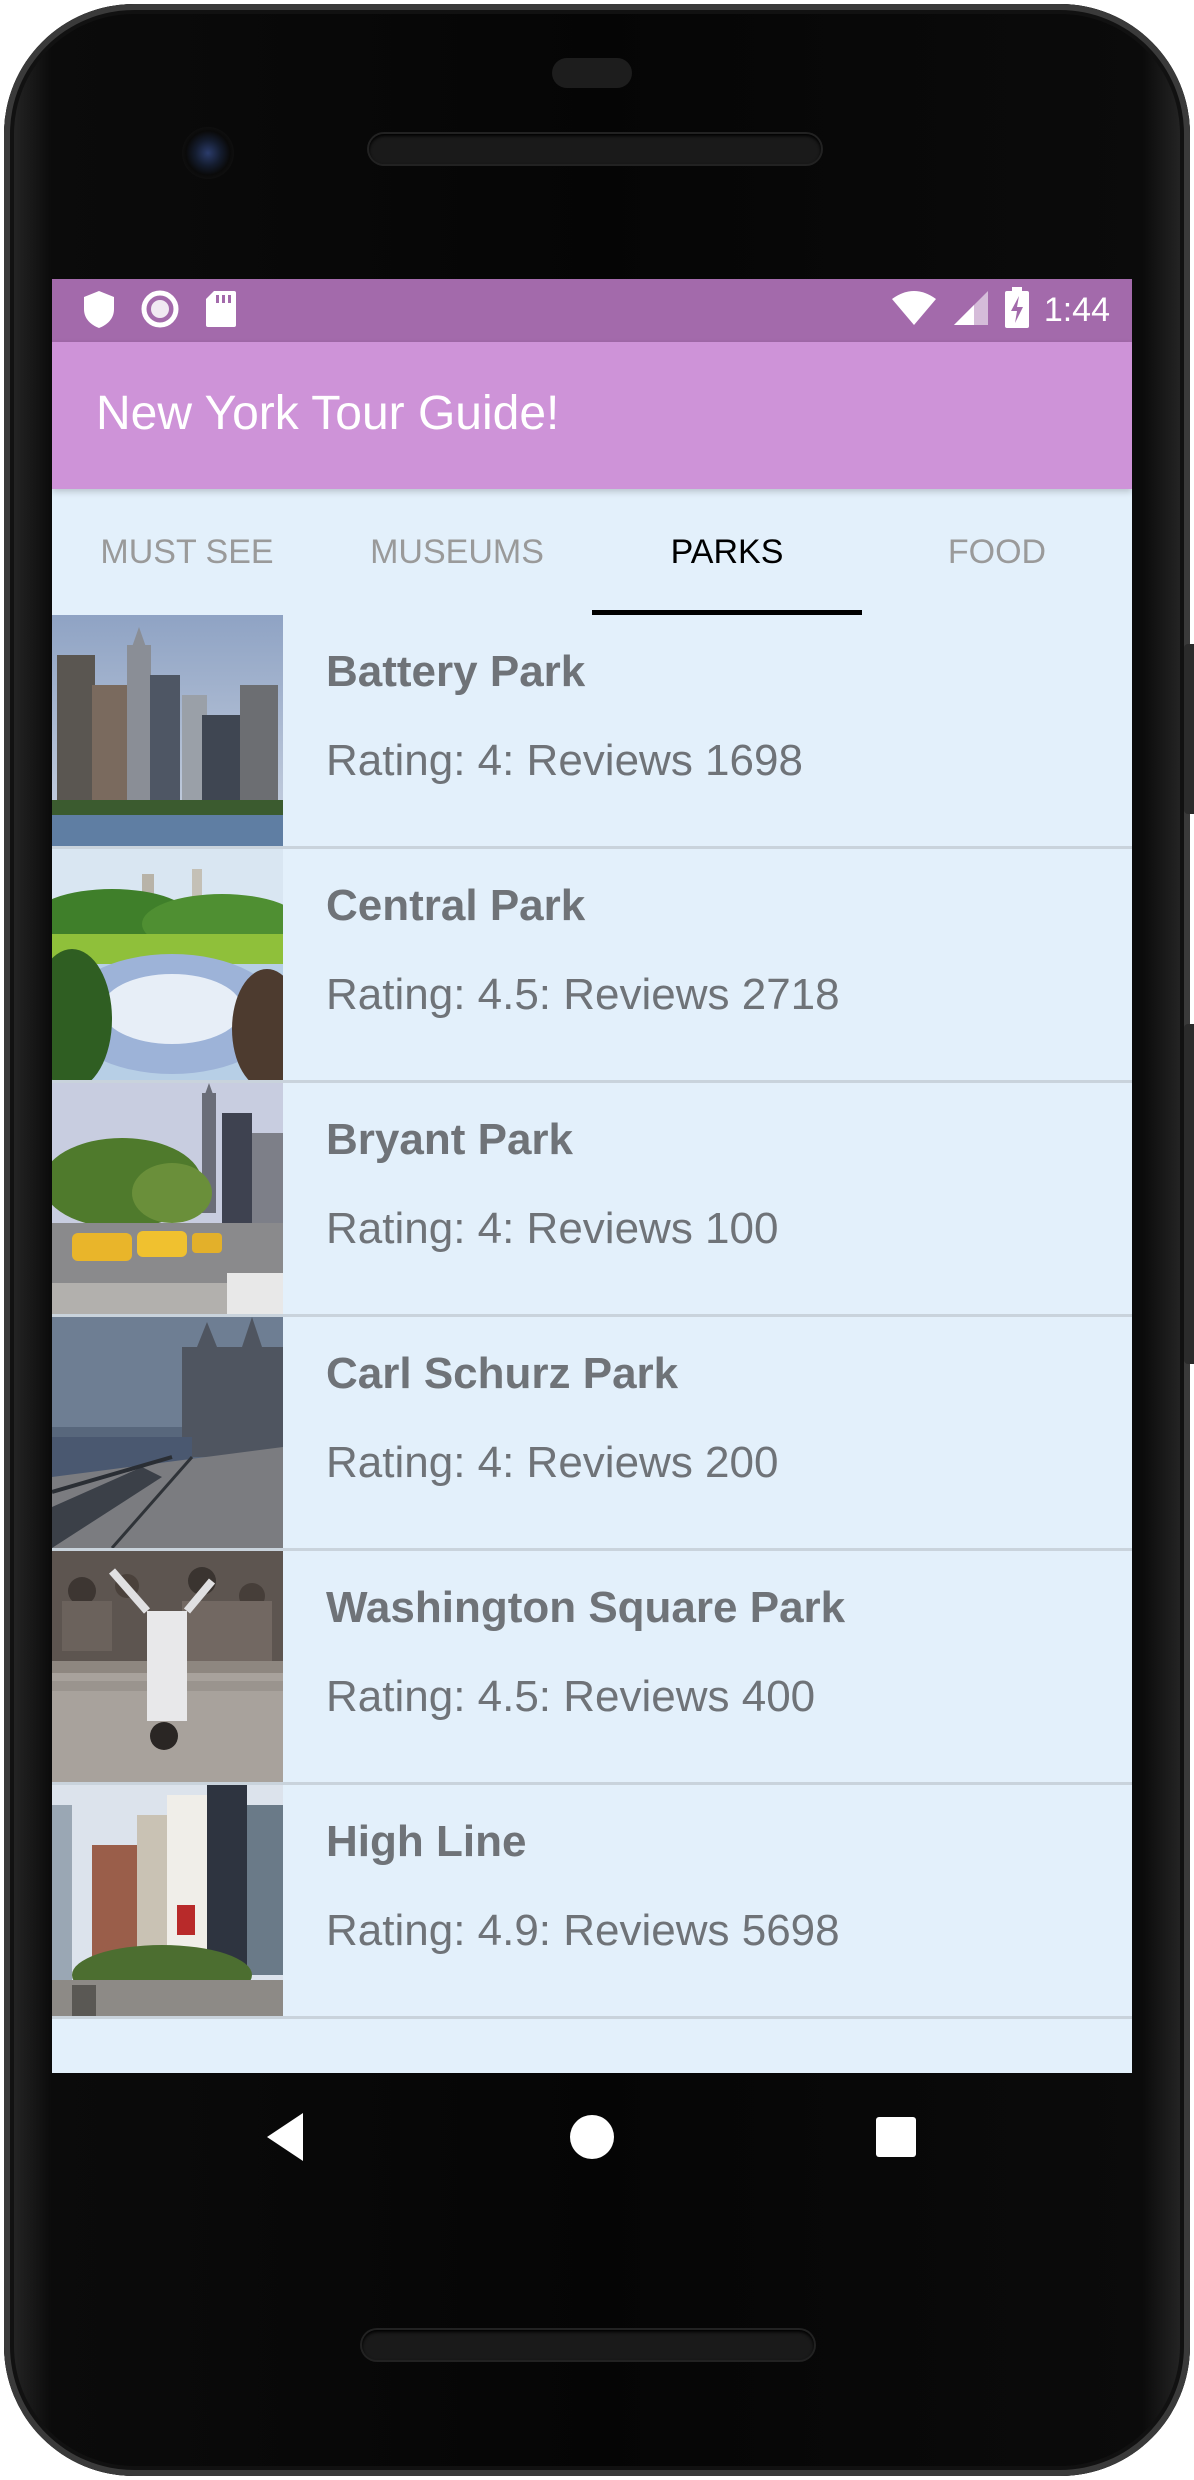 This screenshot has height=2480, width=1194. What do you see at coordinates (592, 73) in the screenshot?
I see `proximity-sensor` at bounding box center [592, 73].